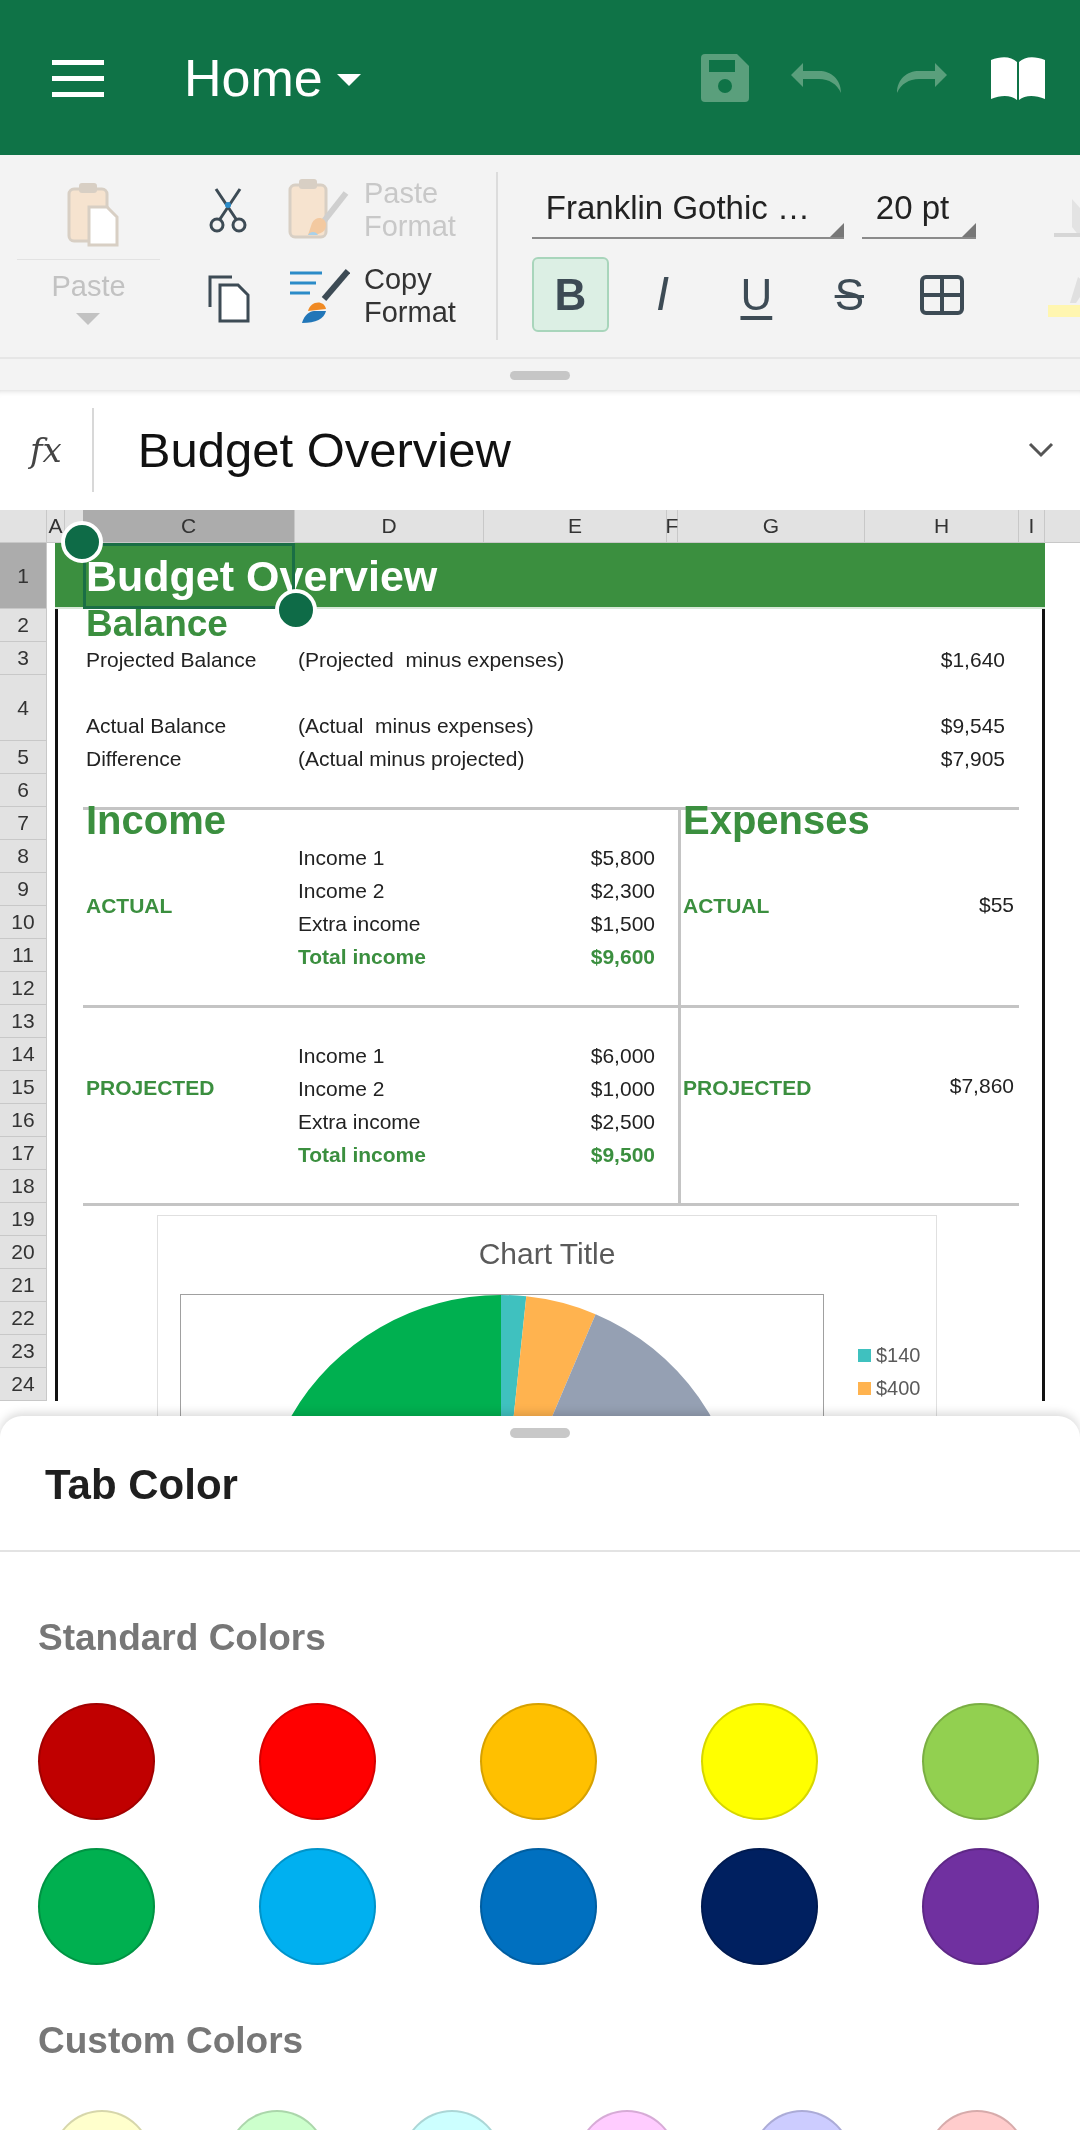 The image size is (1080, 2130). Describe the element at coordinates (756, 294) in the screenshot. I see `underline-button: U` at that location.